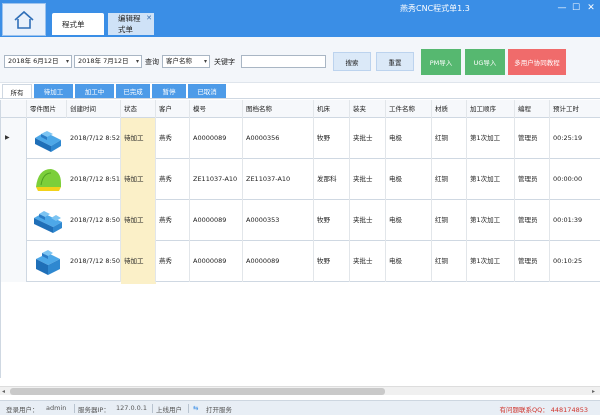 The height and width of the screenshot is (415, 600). Describe the element at coordinates (186, 61) in the screenshot. I see `query-field-select: 客户名称 ▾` at that location.